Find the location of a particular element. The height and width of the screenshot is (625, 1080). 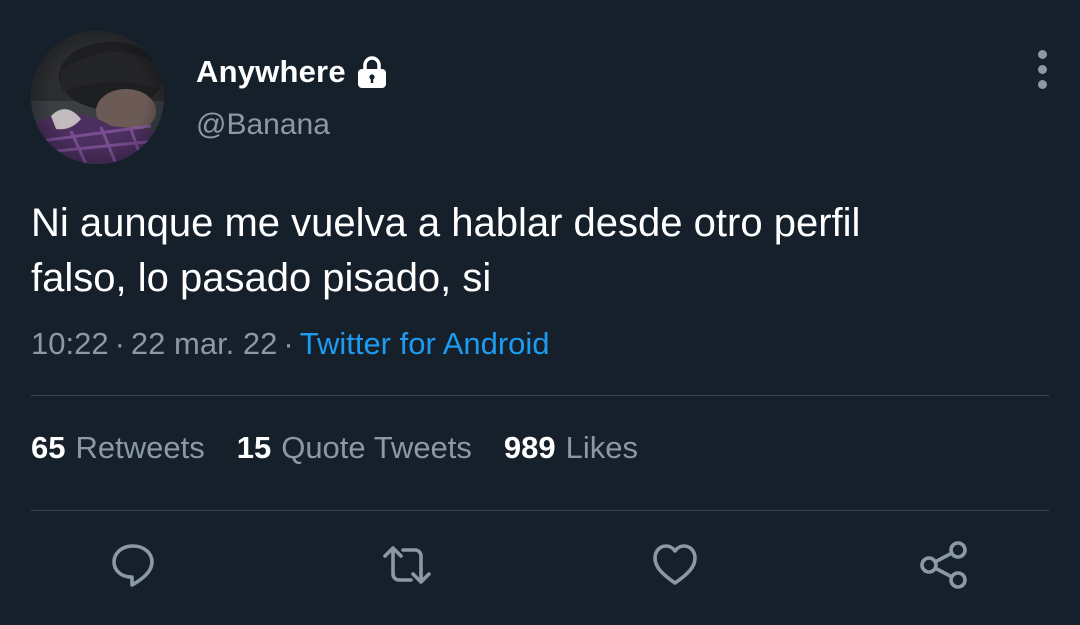

more-options-button is located at coordinates (1042, 69).